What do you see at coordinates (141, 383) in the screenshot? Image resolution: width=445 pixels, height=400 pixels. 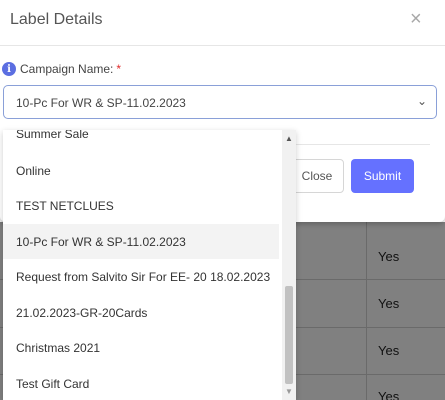 I see `dropdown-option: Test Gift Card` at bounding box center [141, 383].